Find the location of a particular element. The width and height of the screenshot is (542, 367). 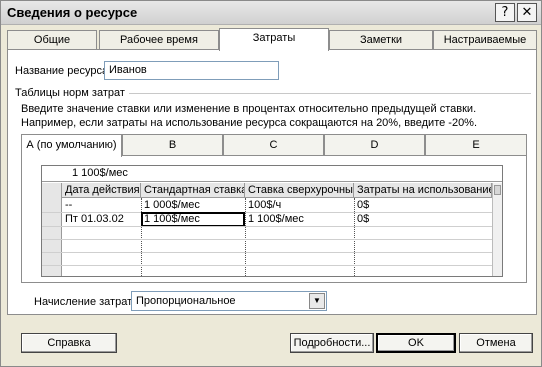

table-cell: -- is located at coordinates (101, 205).